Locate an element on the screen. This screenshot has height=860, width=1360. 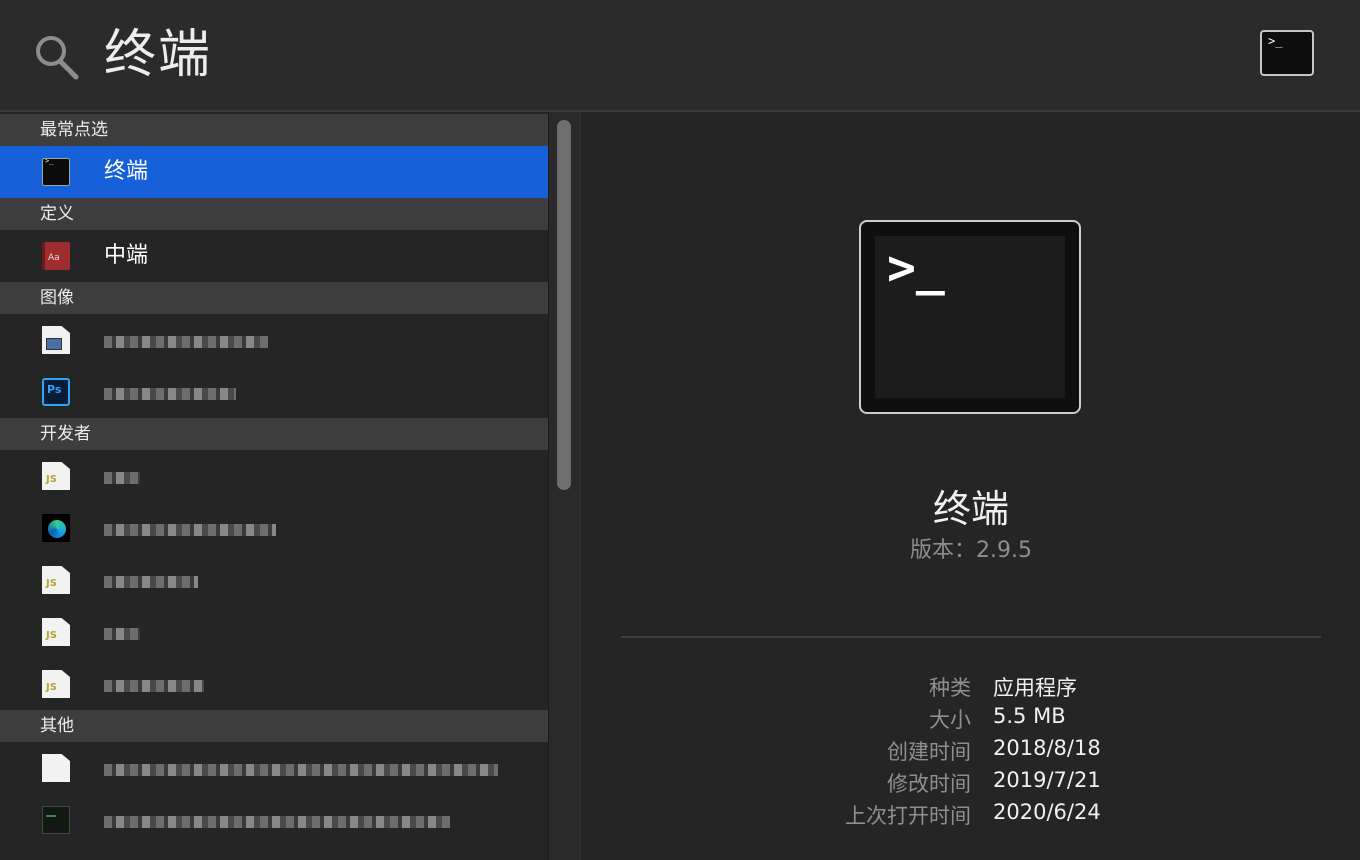
terminal-icon is located at coordinates (56, 171).